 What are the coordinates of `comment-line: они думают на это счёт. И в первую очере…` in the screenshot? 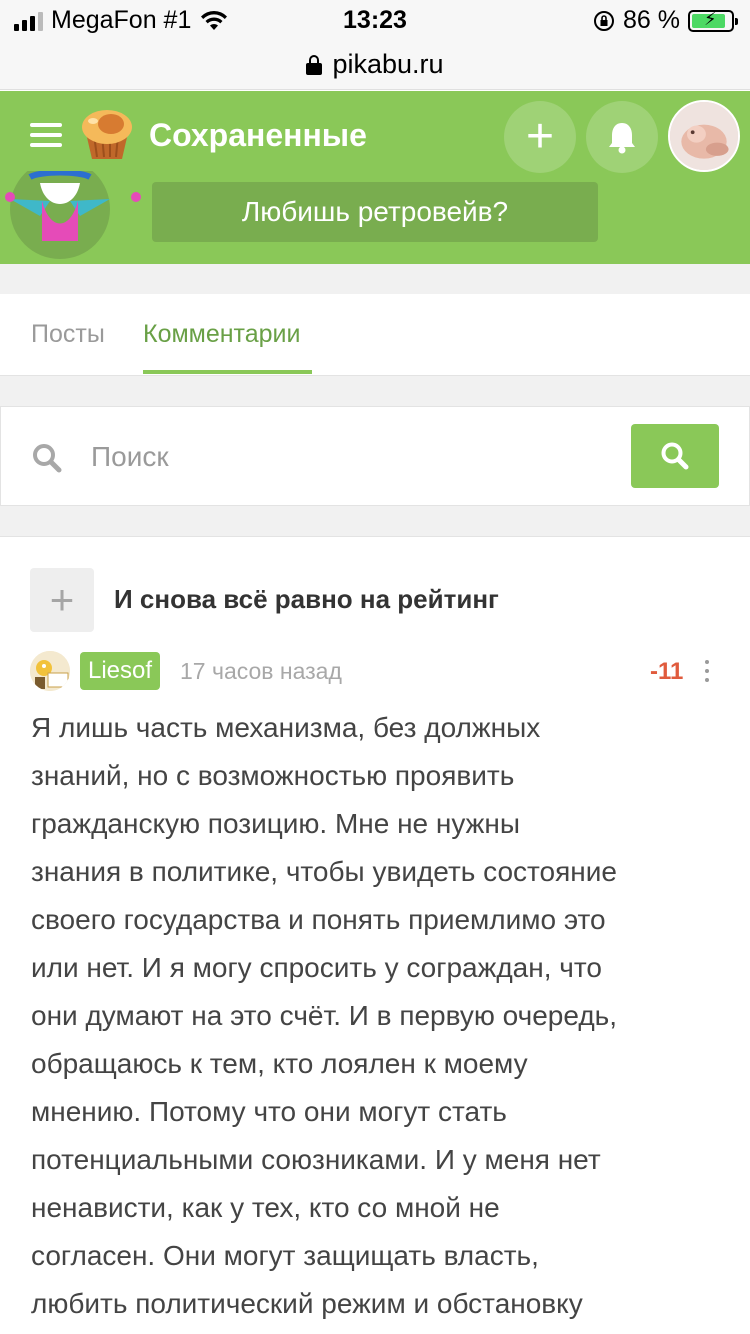 It's located at (324, 1015).